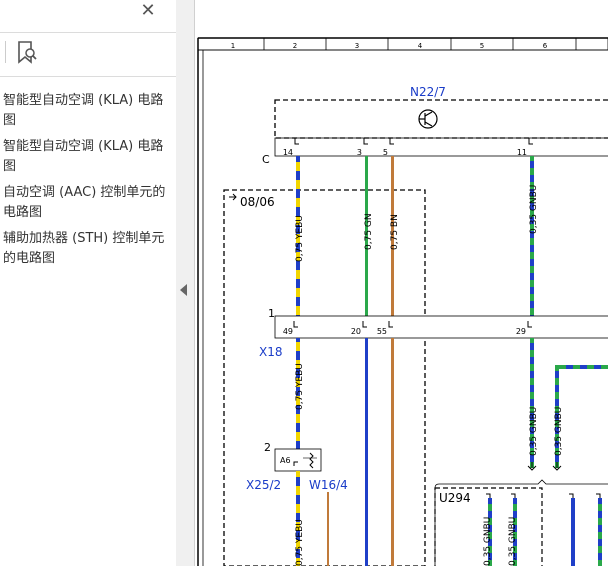  What do you see at coordinates (88, 249) in the screenshot?
I see `bookmark-sth: 辅助加热器 (STH) 控制单元的电路图` at bounding box center [88, 249].